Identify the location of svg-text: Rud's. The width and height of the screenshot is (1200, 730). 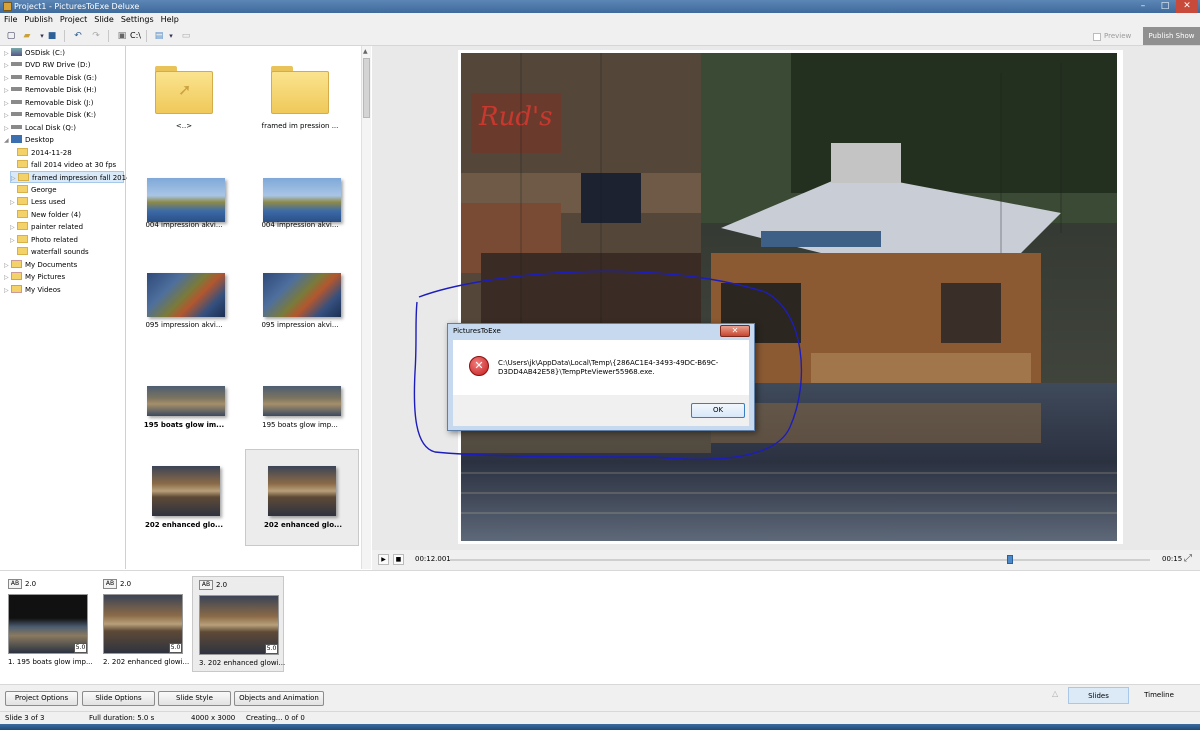
(515, 117).